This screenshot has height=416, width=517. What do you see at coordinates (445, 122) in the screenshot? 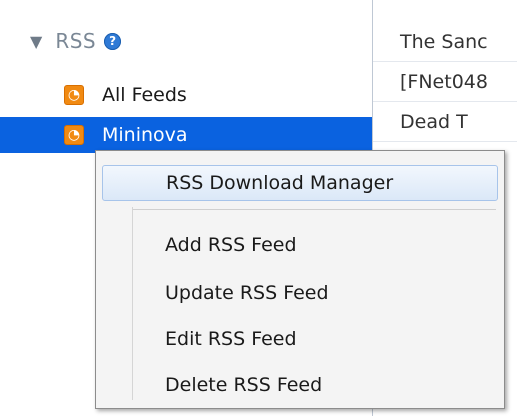
I see `list-item: Dead T` at bounding box center [445, 122].